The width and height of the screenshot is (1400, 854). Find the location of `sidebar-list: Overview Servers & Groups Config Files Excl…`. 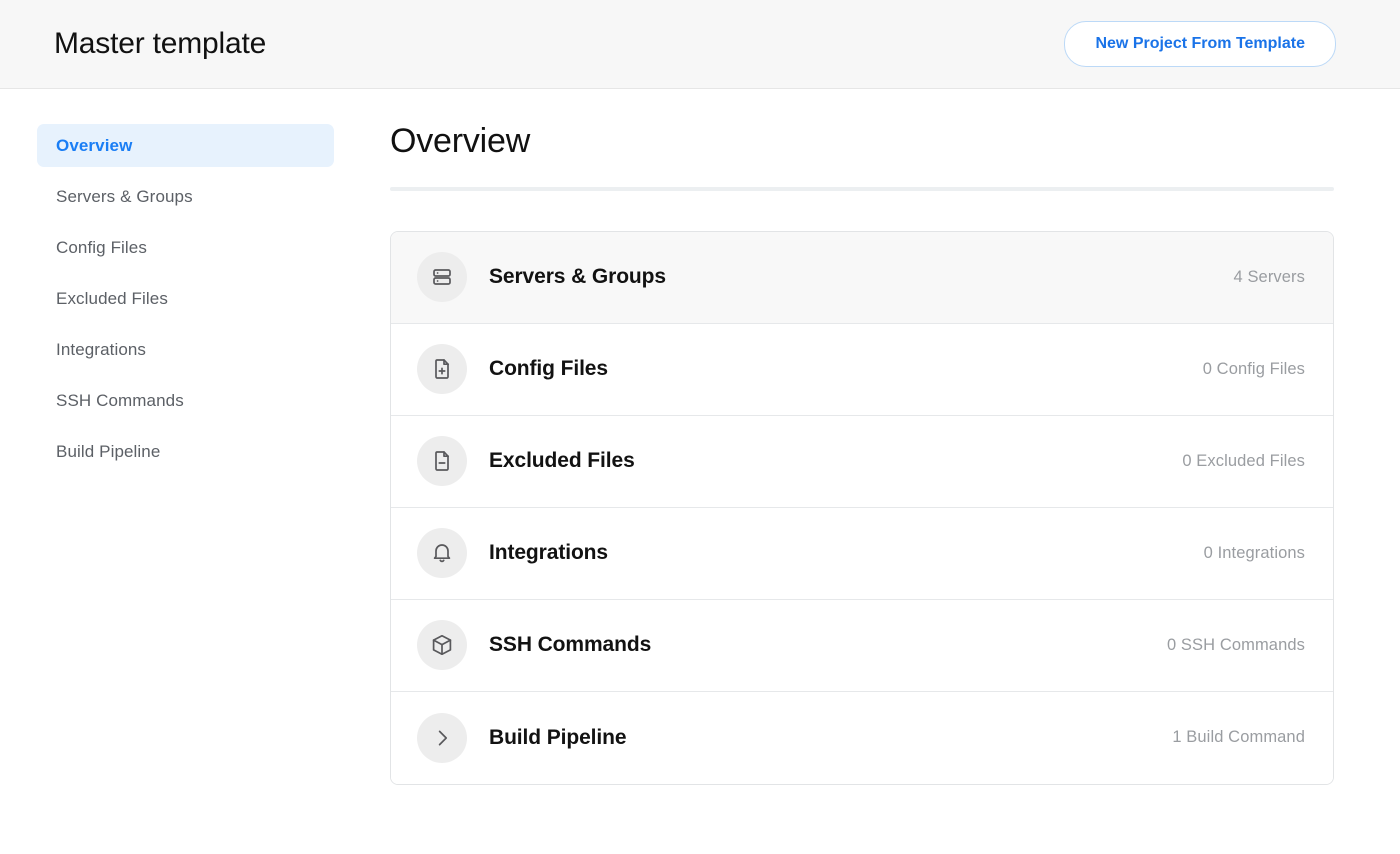

sidebar-list: Overview Servers & Groups Config Files Excl… is located at coordinates (185, 298).